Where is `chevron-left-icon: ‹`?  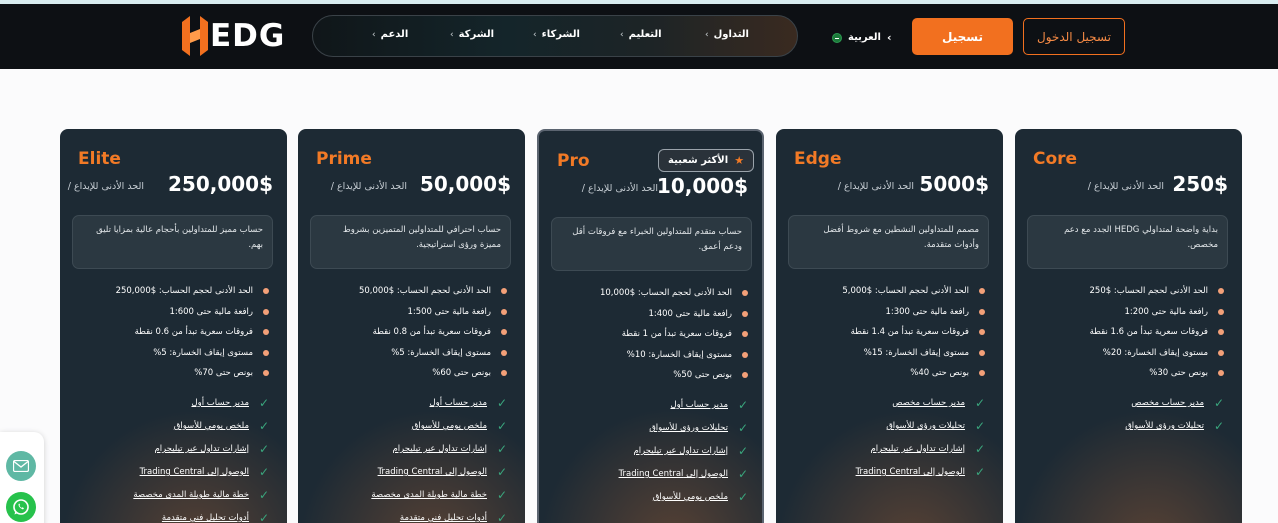
chevron-left-icon: ‹ is located at coordinates (707, 34).